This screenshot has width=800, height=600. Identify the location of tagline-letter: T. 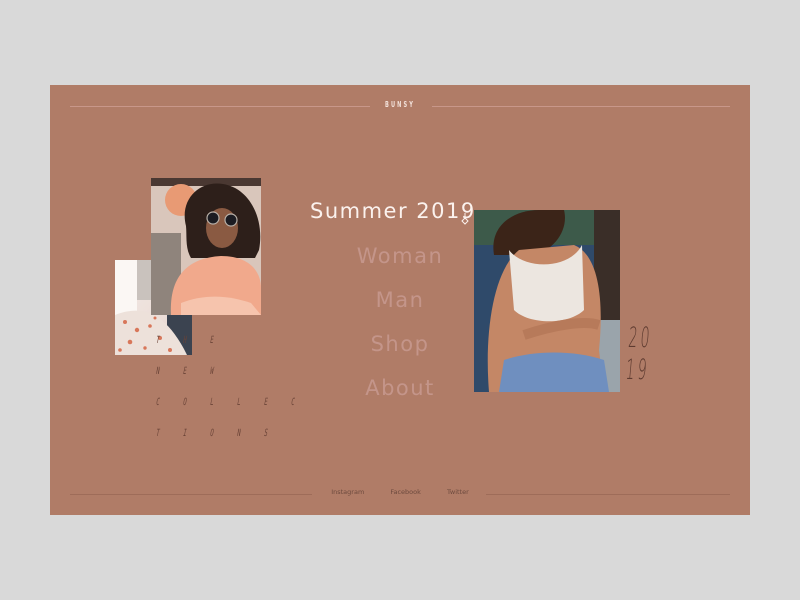
(158, 433).